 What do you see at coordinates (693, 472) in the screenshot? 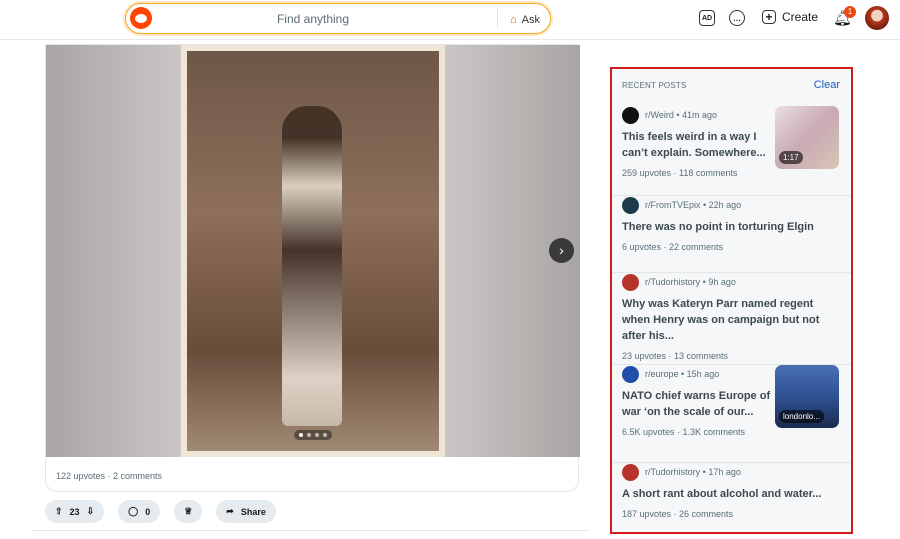
I see `post-meta: r/Tudorhistory • 17h ago` at bounding box center [693, 472].